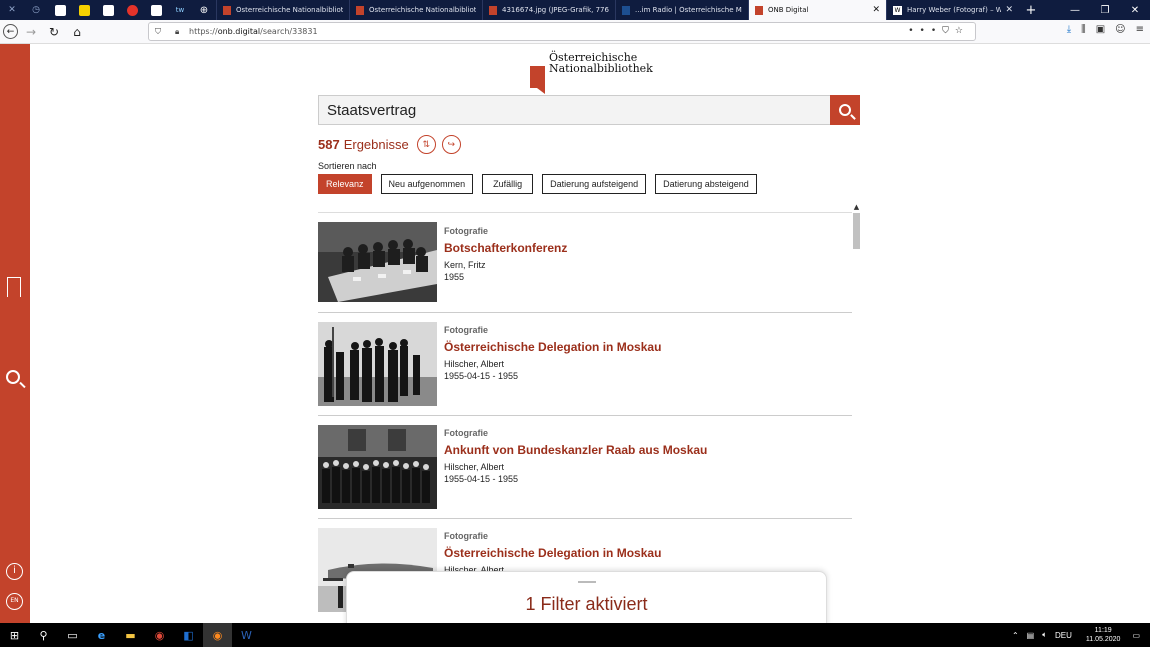  I want to click on onb-logo-mark-icon, so click(537, 80).